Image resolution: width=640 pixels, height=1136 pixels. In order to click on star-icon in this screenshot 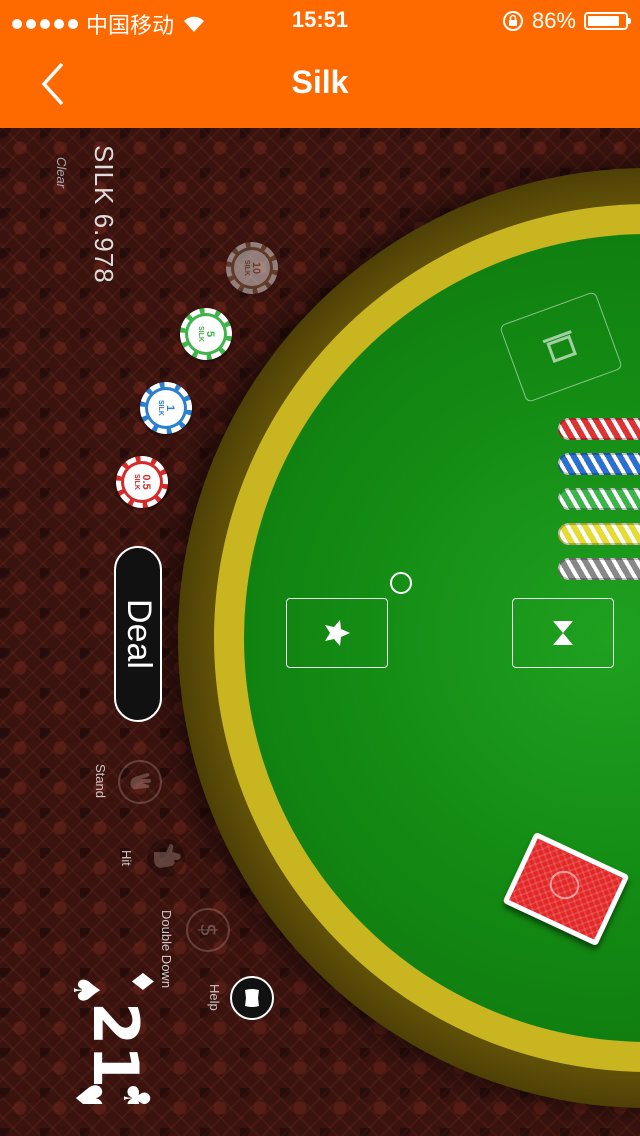, I will do `click(337, 633)`.